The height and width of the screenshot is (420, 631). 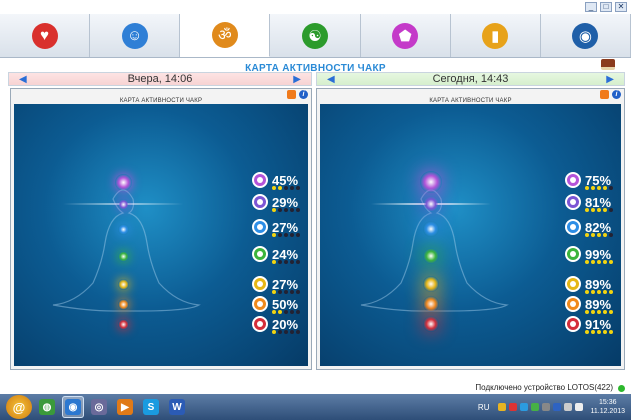 I want to click on start-button: @, so click(x=19, y=407).